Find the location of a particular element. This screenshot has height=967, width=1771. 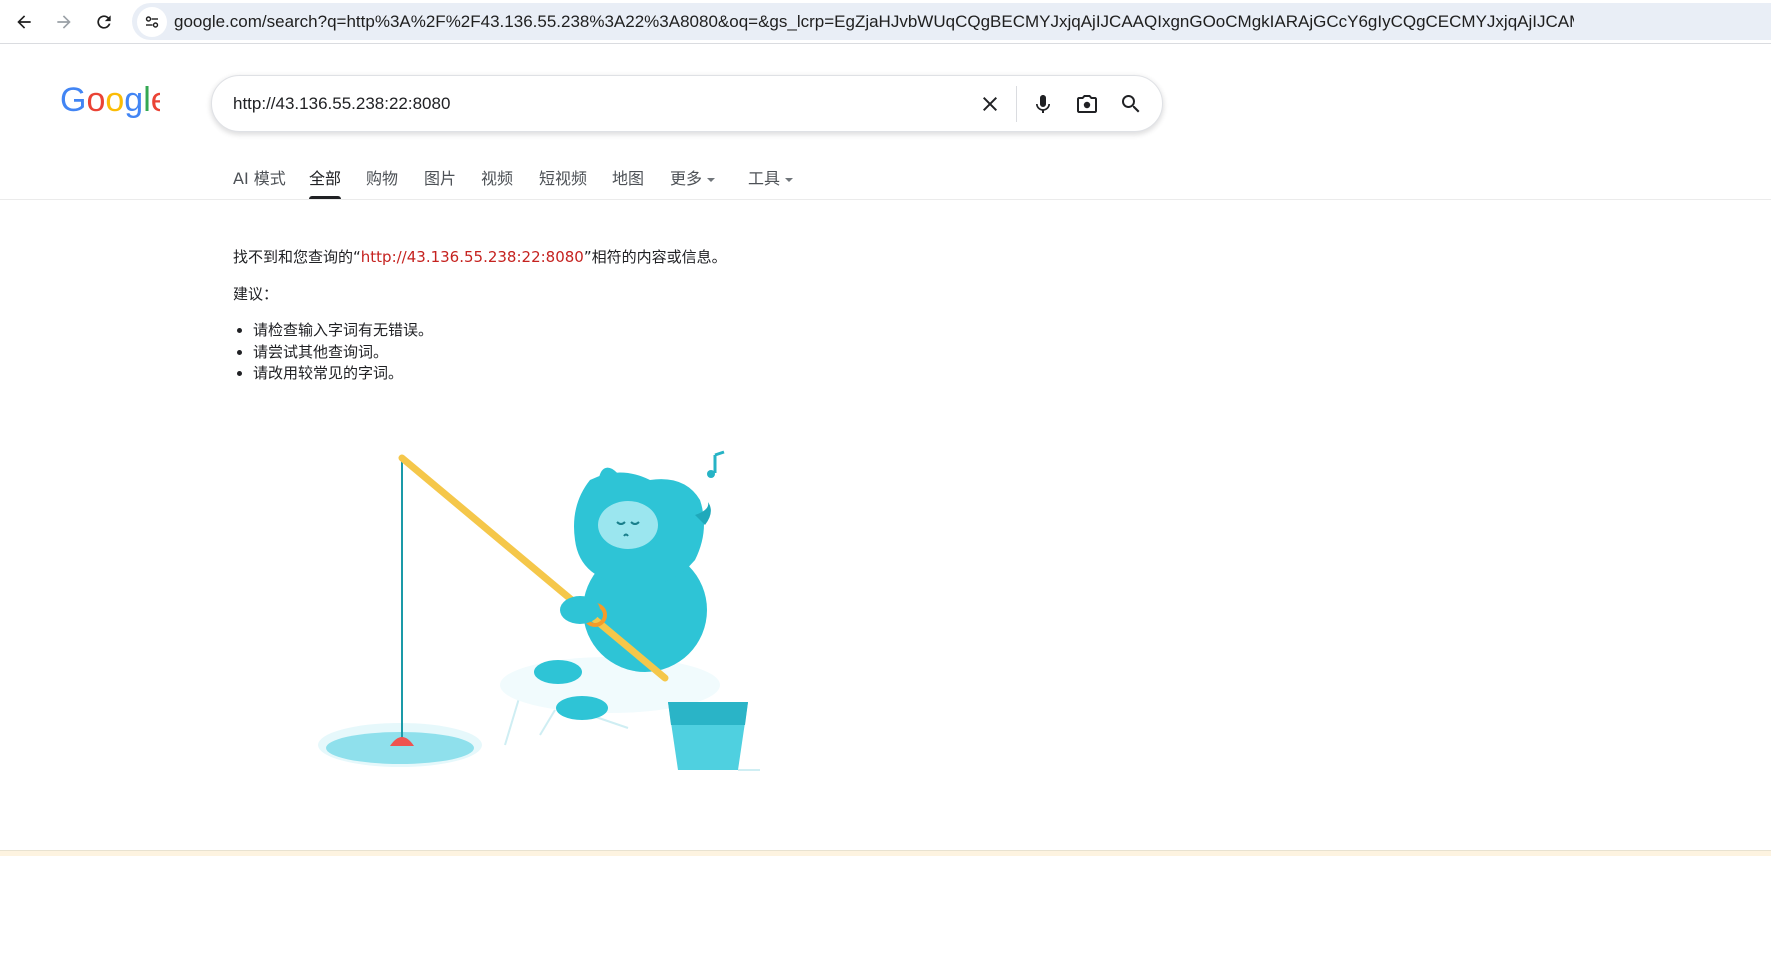

creature-face is located at coordinates (628, 525).